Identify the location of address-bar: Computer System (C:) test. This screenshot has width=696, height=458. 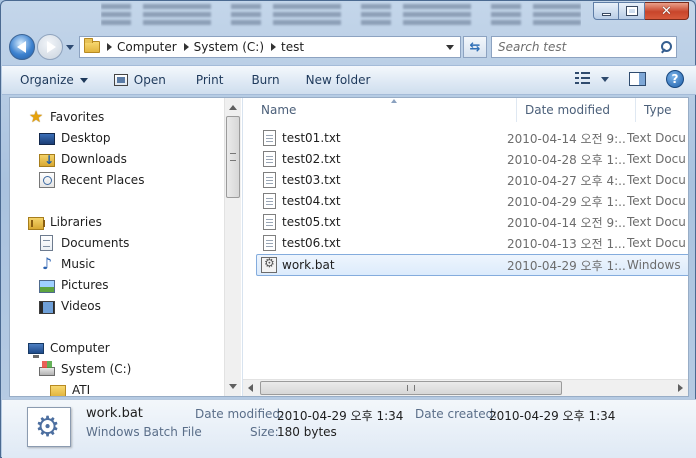
(270, 47).